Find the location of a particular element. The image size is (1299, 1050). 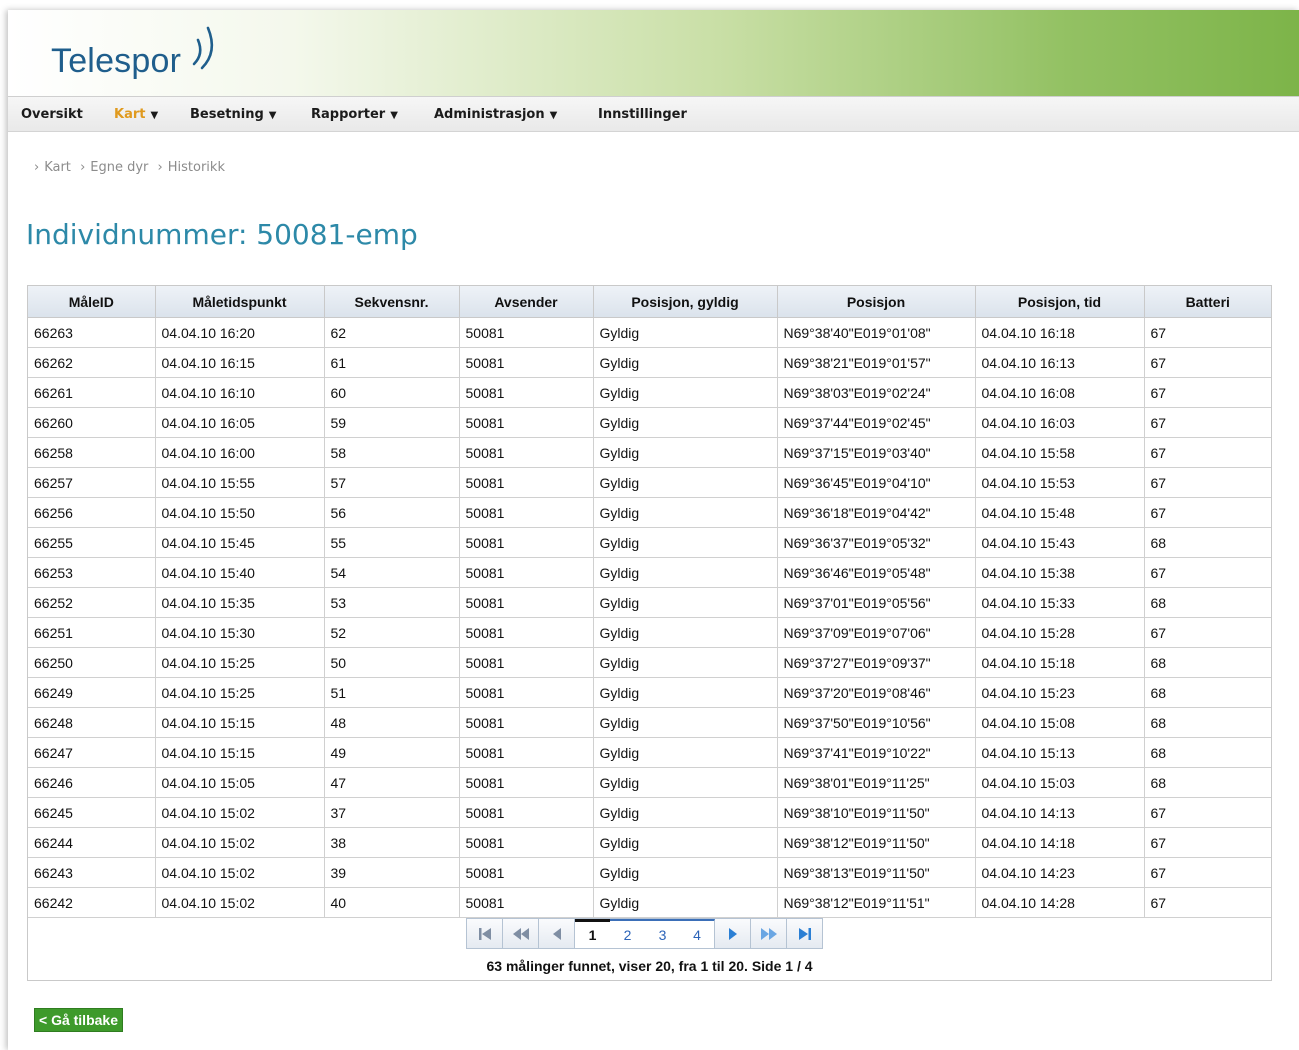

next-page-button is located at coordinates (733, 933).